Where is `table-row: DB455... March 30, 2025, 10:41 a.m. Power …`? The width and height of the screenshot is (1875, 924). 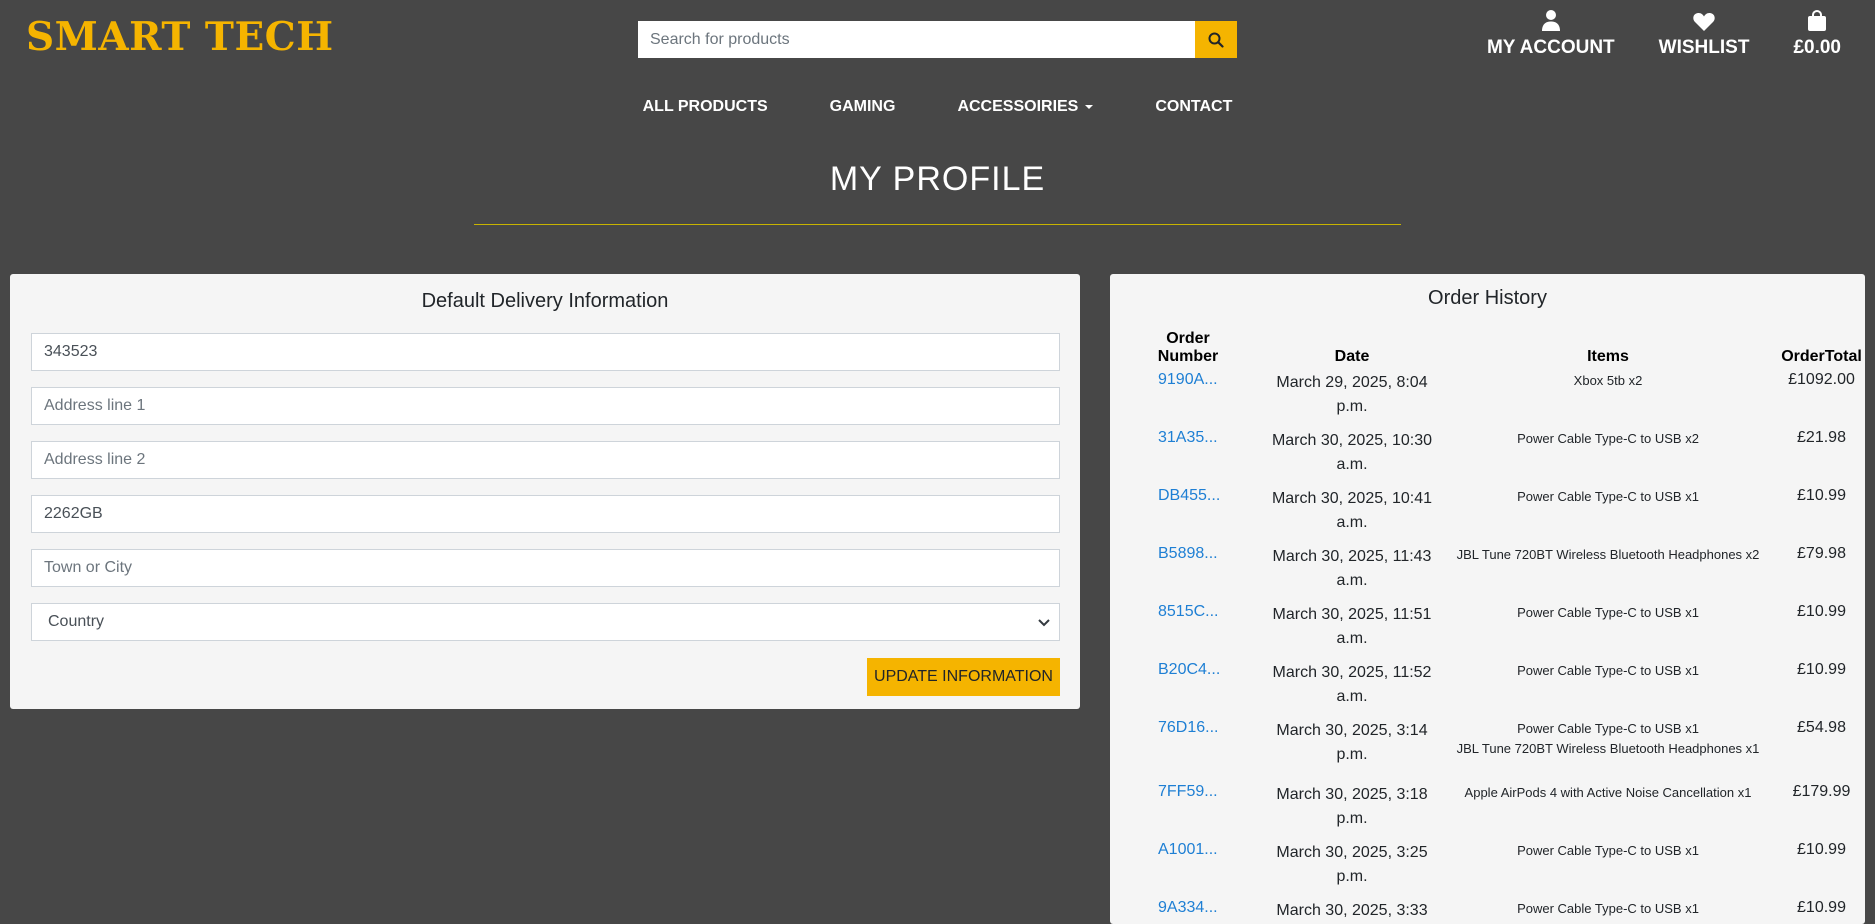 table-row: DB455... March 30, 2025, 10:41 a.m. Power … is located at coordinates (1487, 511).